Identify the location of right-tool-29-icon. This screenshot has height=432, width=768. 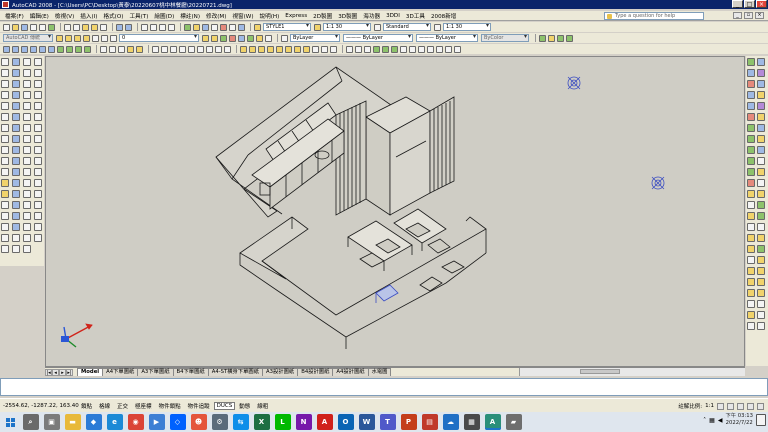
(751, 216).